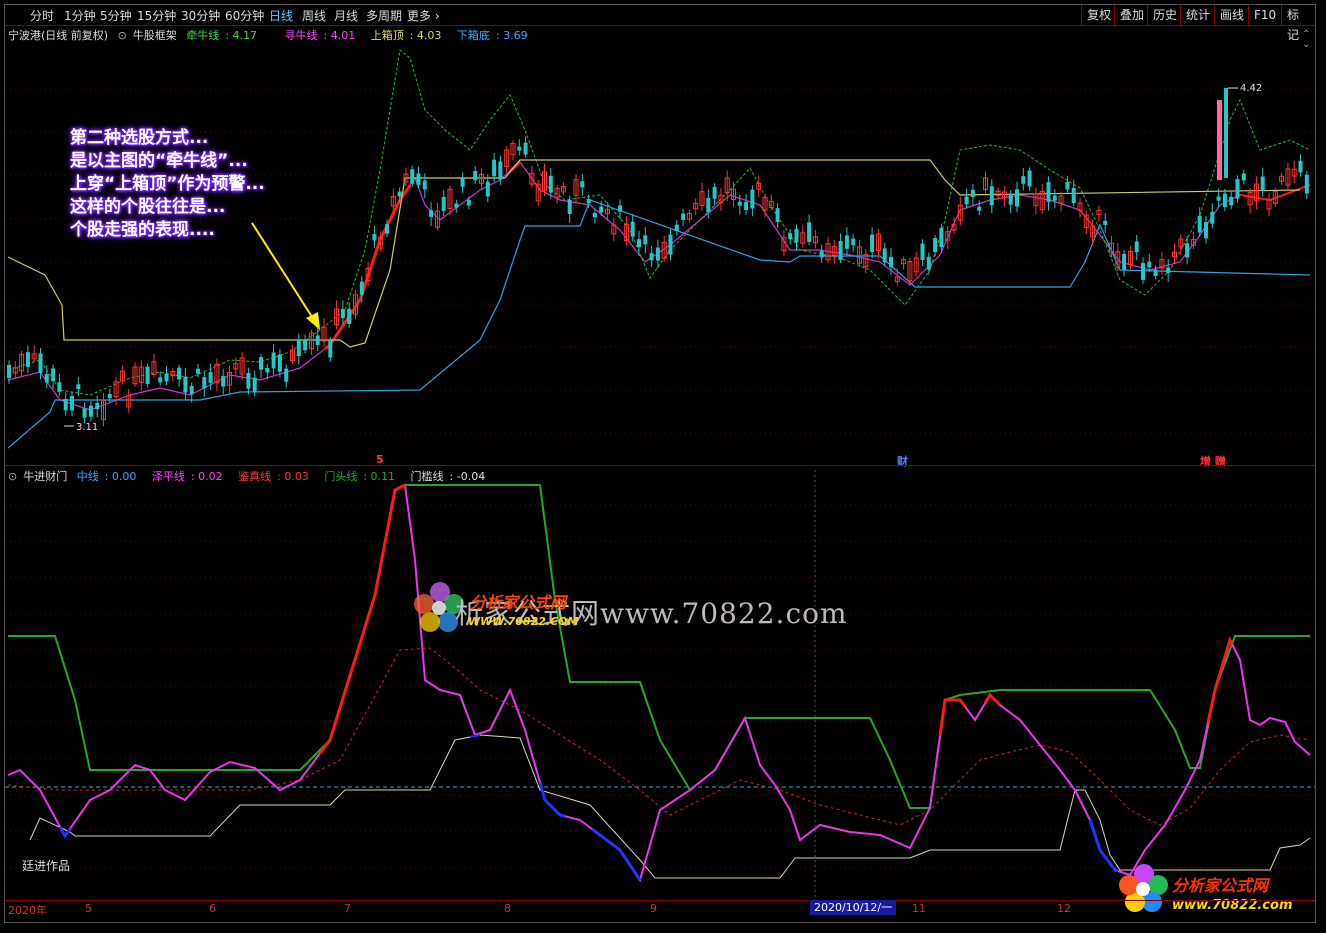 This screenshot has height=933, width=1326. Describe the element at coordinates (1220, 885) in the screenshot. I see `logo-brand: 分析家公式网` at that location.